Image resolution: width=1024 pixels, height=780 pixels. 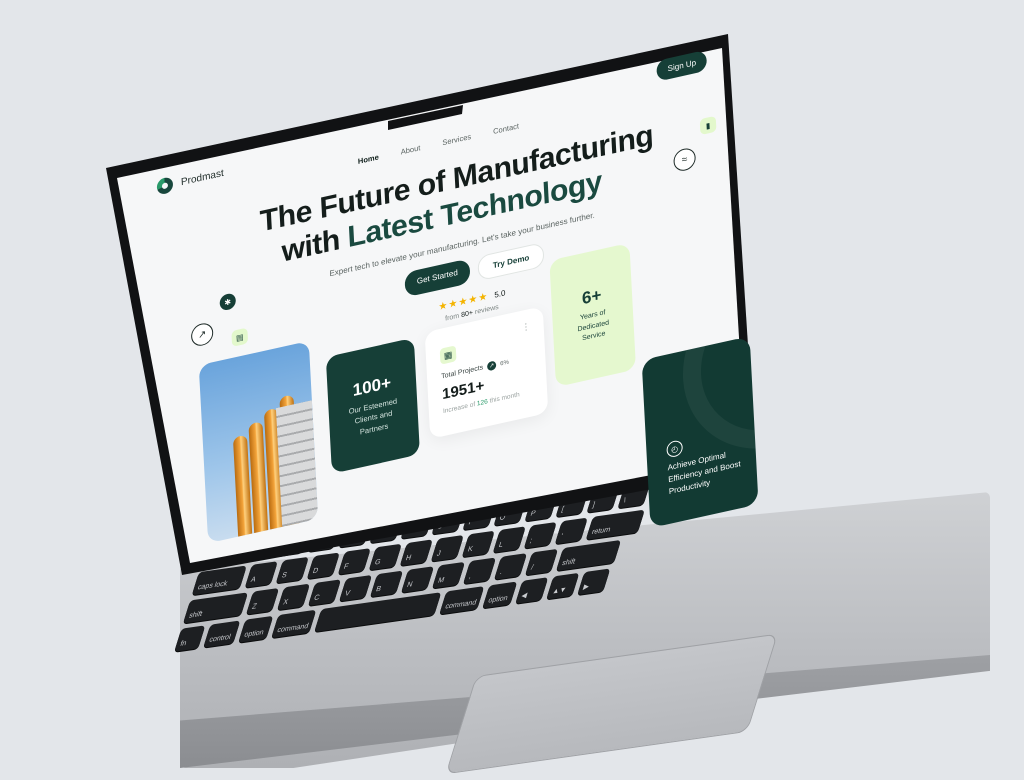 I want to click on key-e: E, so click(x=324, y=538).